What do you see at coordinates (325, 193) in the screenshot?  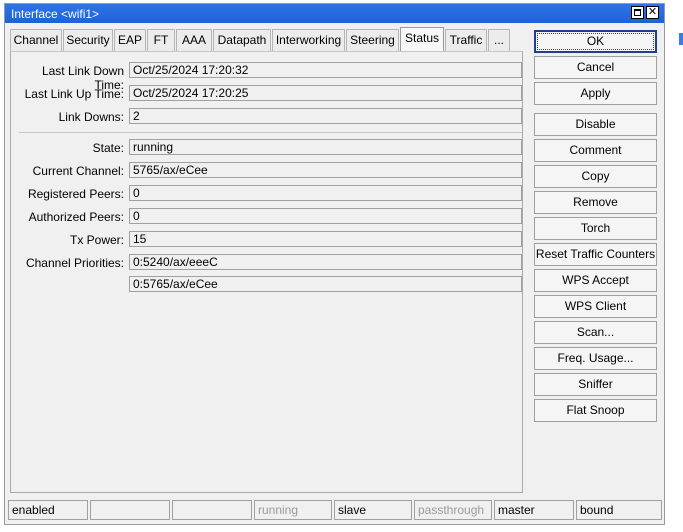 I see `registered-peers-field: 0` at bounding box center [325, 193].